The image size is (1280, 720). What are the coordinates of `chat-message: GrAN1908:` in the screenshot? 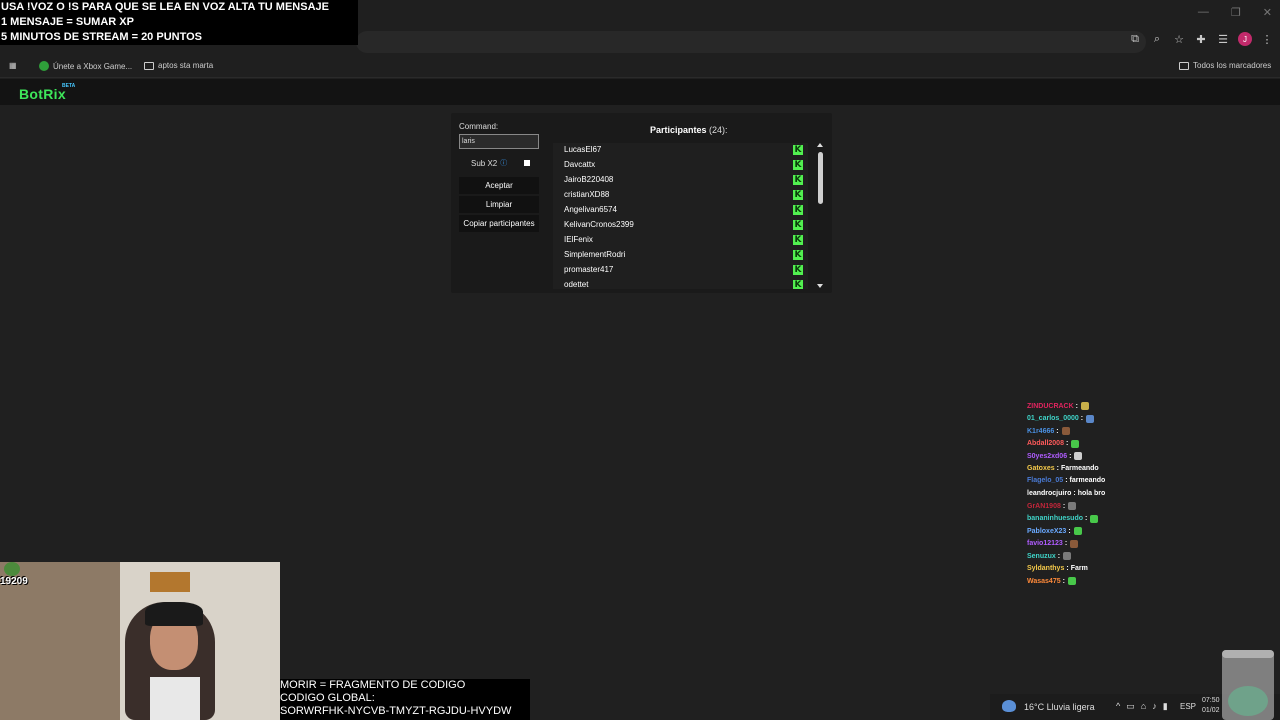 It's located at (1052, 506).